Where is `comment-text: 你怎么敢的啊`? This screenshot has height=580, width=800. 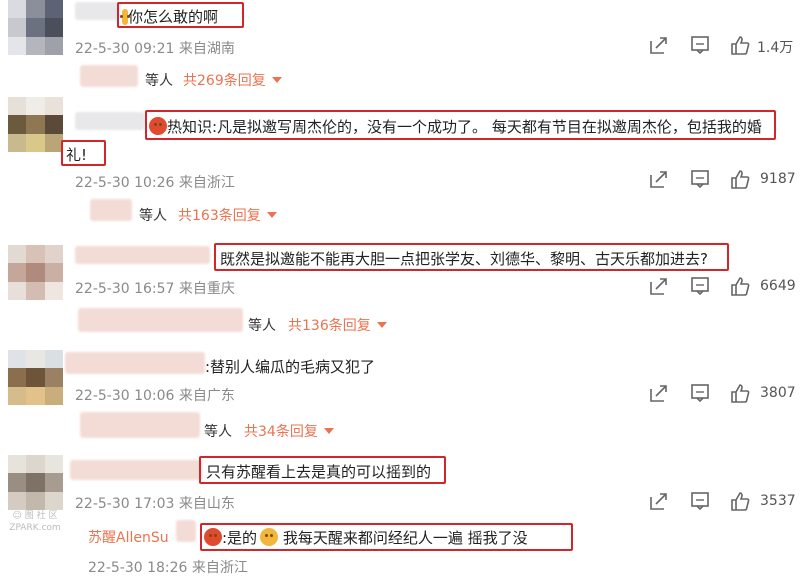 comment-text: 你怎么敢的啊 is located at coordinates (169, 16).